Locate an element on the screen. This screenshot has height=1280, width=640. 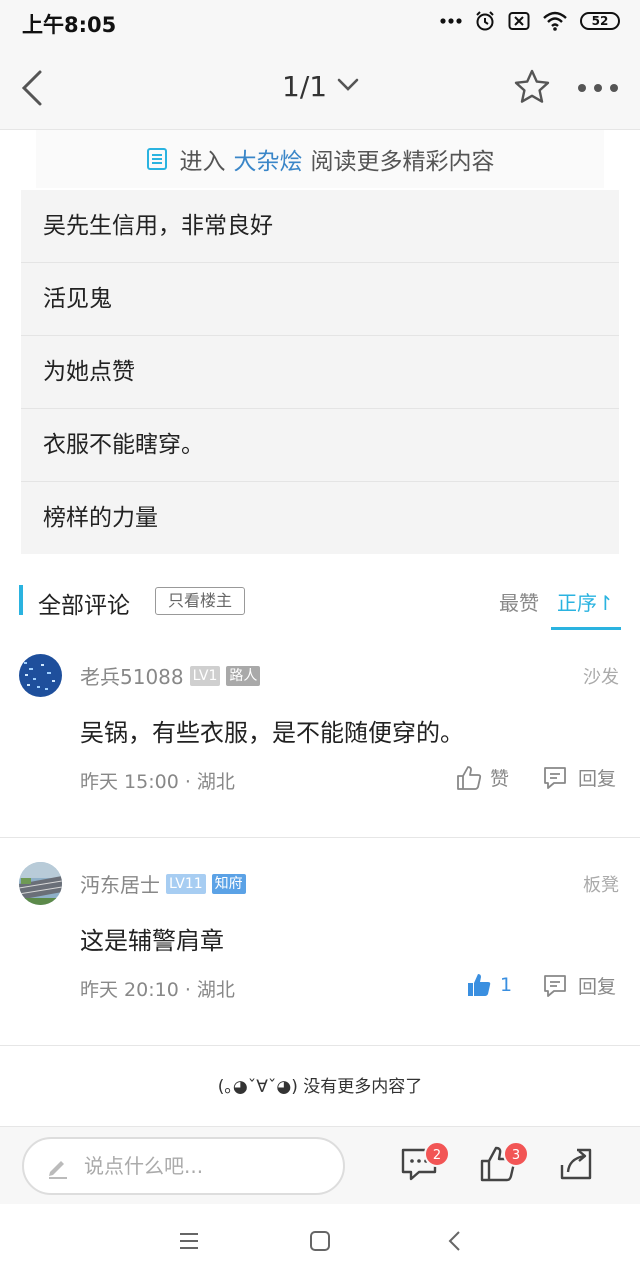
like-badge: 3 is located at coordinates (516, 1154).